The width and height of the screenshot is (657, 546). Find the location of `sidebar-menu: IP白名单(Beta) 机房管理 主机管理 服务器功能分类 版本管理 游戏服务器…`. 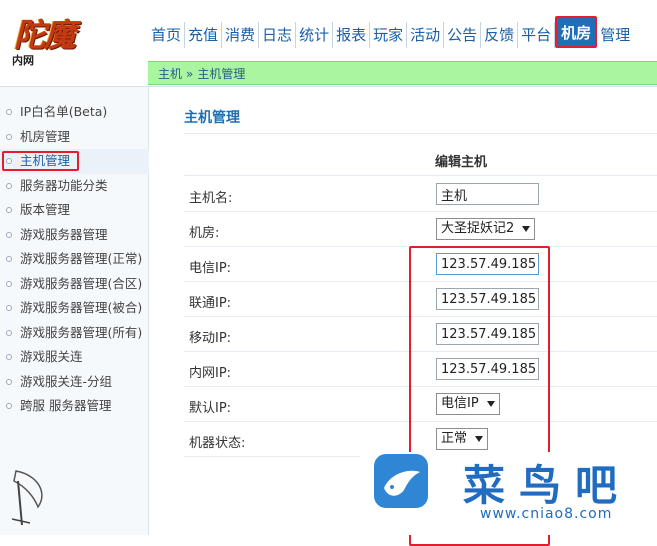

sidebar-menu: IP白名单(Beta) 机房管理 主机管理 服务器功能分类 版本管理 游戏服务器… is located at coordinates (74, 259).